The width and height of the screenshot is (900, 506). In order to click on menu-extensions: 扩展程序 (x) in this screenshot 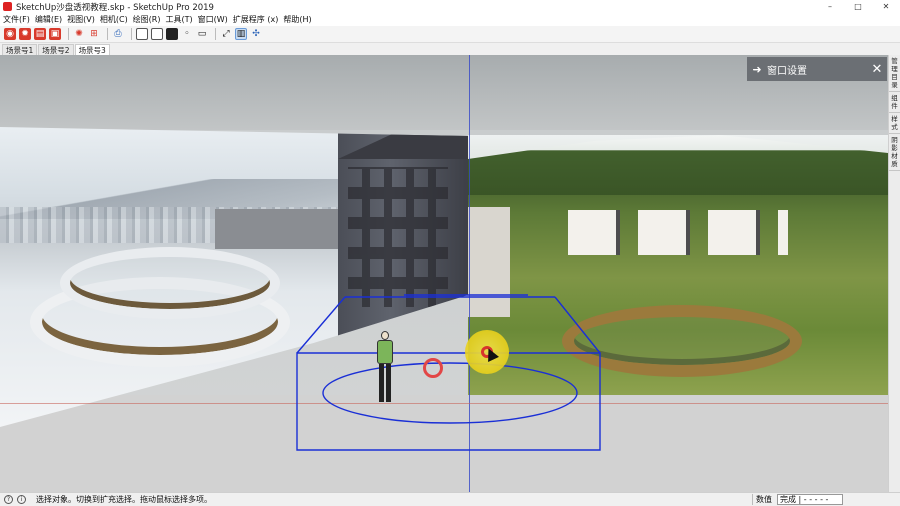, I will do `click(256, 19)`.